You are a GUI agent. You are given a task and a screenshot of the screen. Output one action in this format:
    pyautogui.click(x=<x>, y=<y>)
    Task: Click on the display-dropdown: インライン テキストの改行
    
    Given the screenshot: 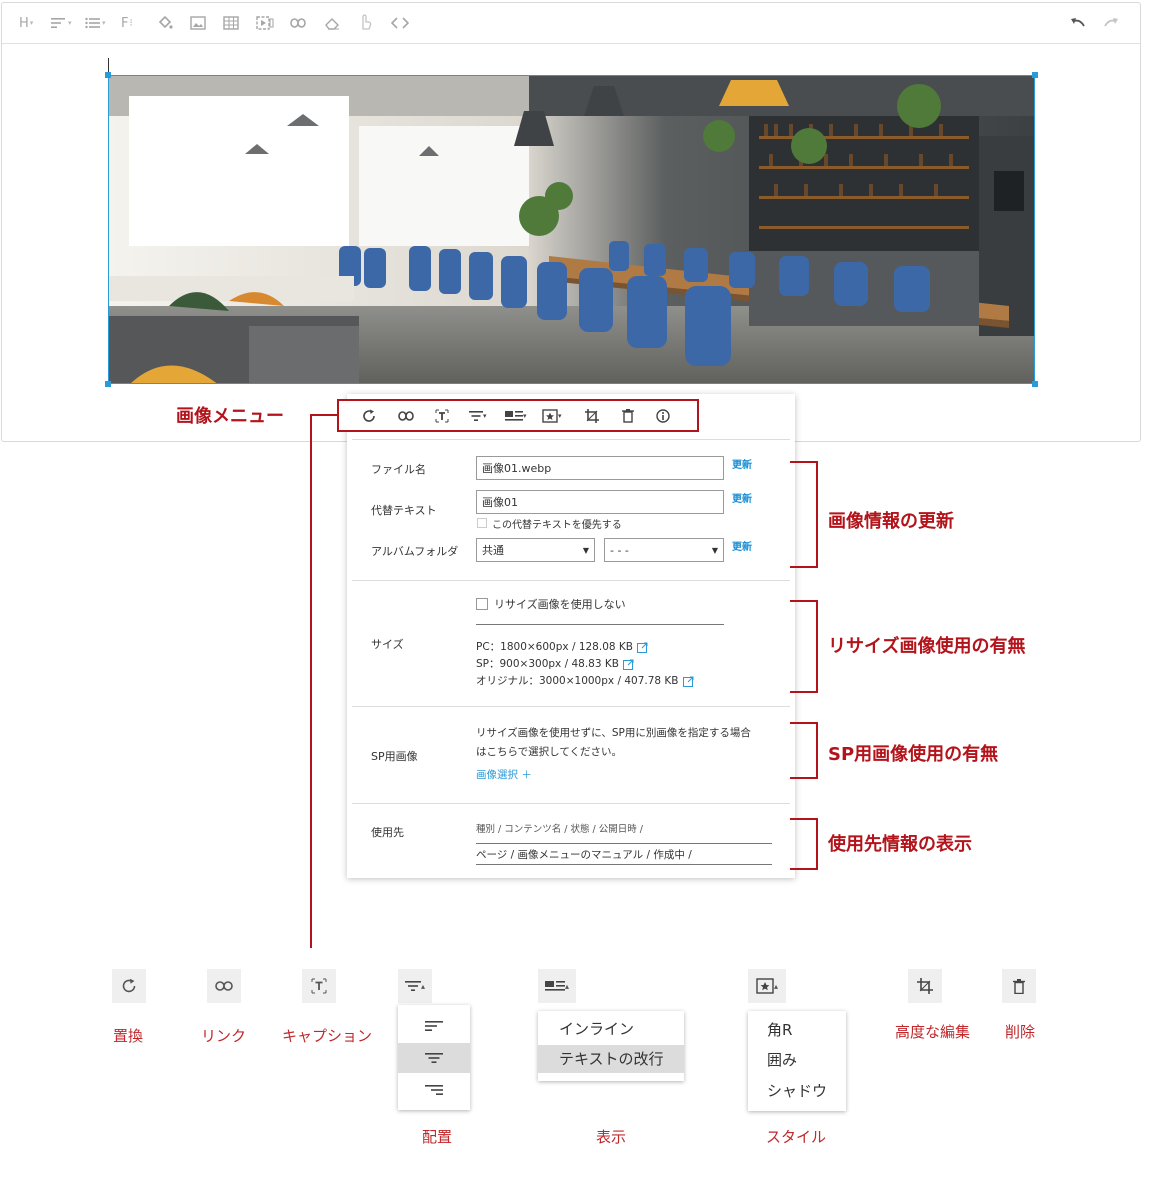 What is the action you would take?
    pyautogui.click(x=611, y=1046)
    